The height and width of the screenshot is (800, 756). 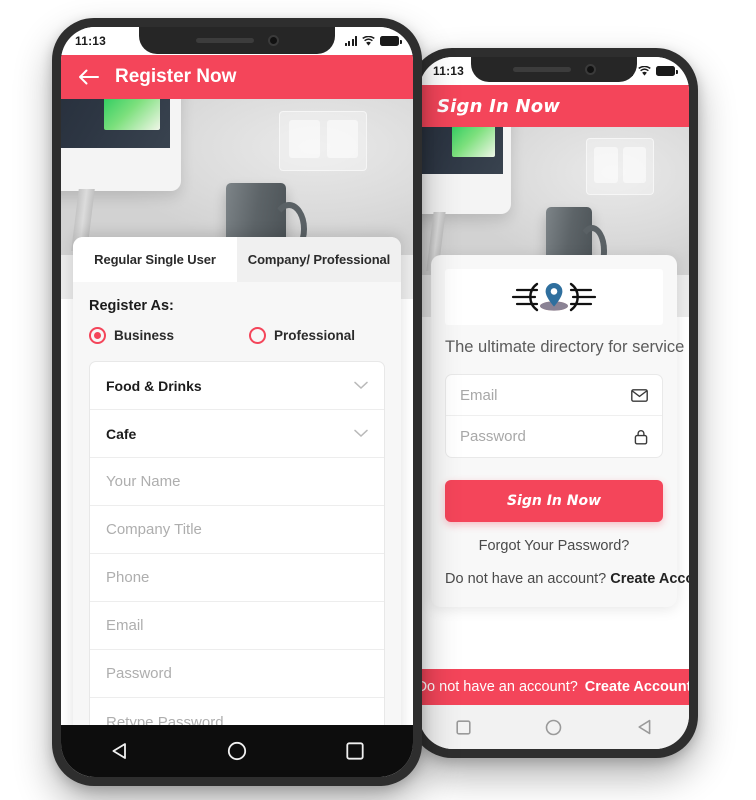 I want to click on location-pin-logo-icon, so click(x=554, y=297).